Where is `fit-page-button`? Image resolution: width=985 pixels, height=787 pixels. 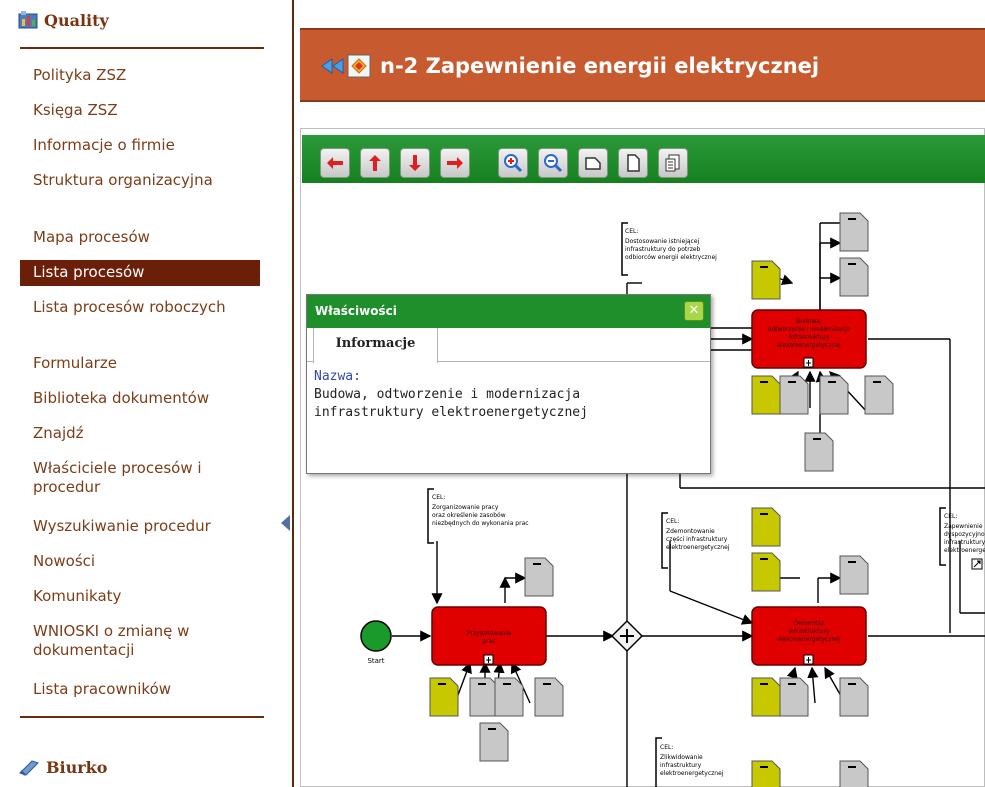
fit-page-button is located at coordinates (633, 163).